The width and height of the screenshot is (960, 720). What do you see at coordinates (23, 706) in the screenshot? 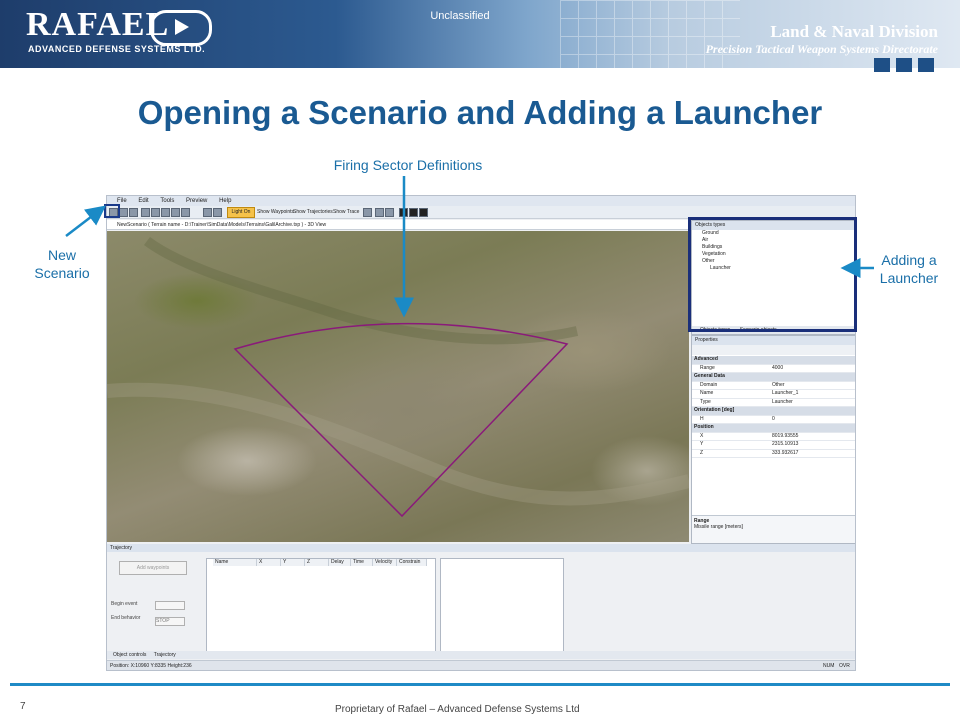
I see `page-number: 7` at bounding box center [23, 706].